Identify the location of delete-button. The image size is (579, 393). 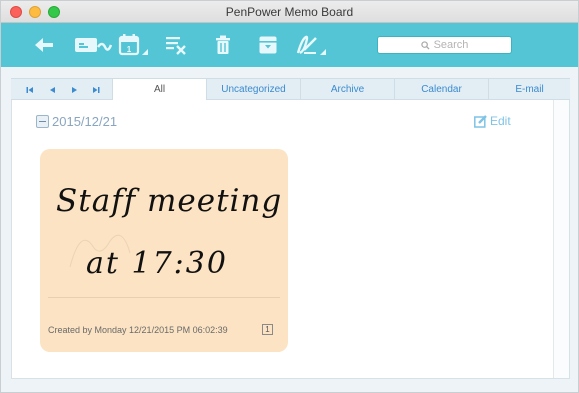
(223, 45).